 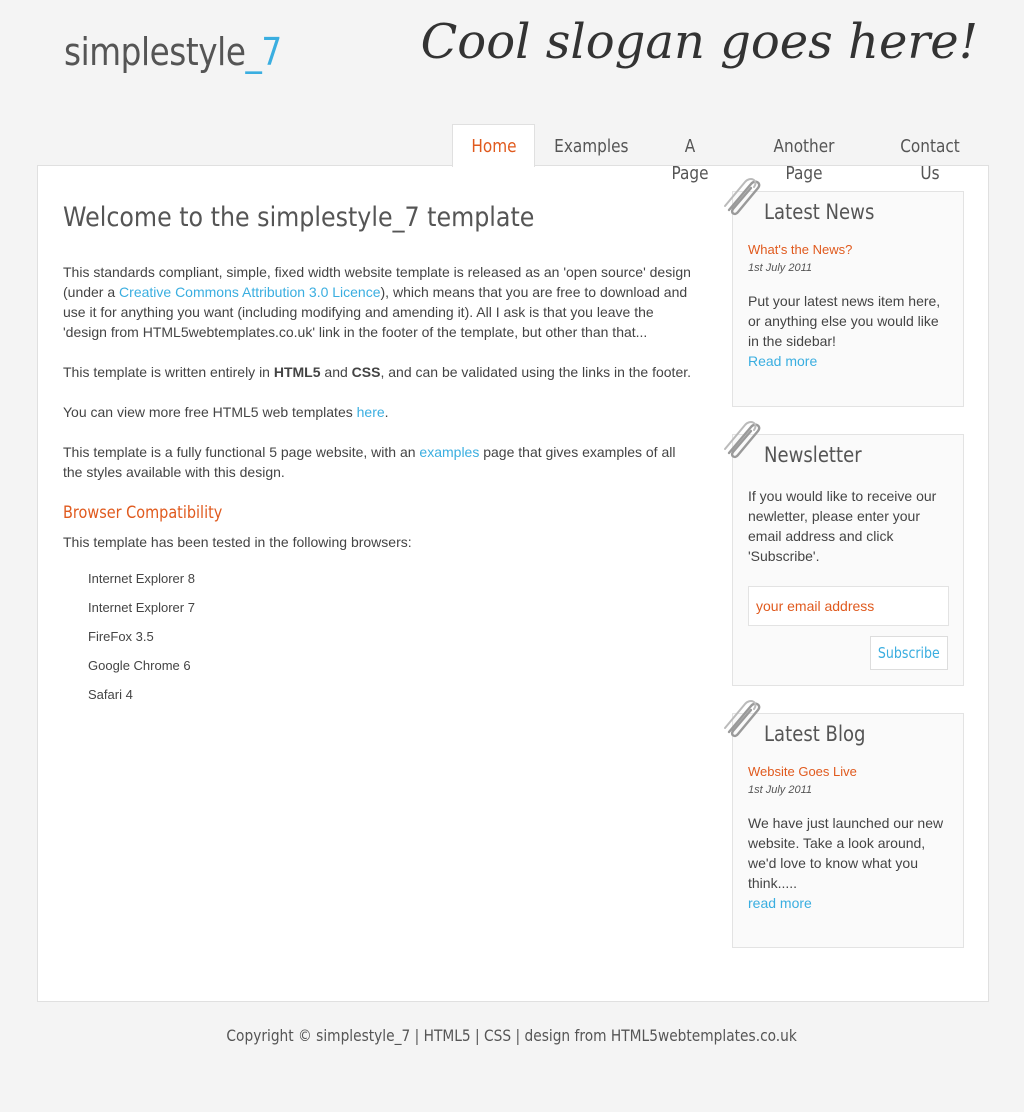 What do you see at coordinates (110, 694) in the screenshot?
I see `list-item: Safari 4` at bounding box center [110, 694].